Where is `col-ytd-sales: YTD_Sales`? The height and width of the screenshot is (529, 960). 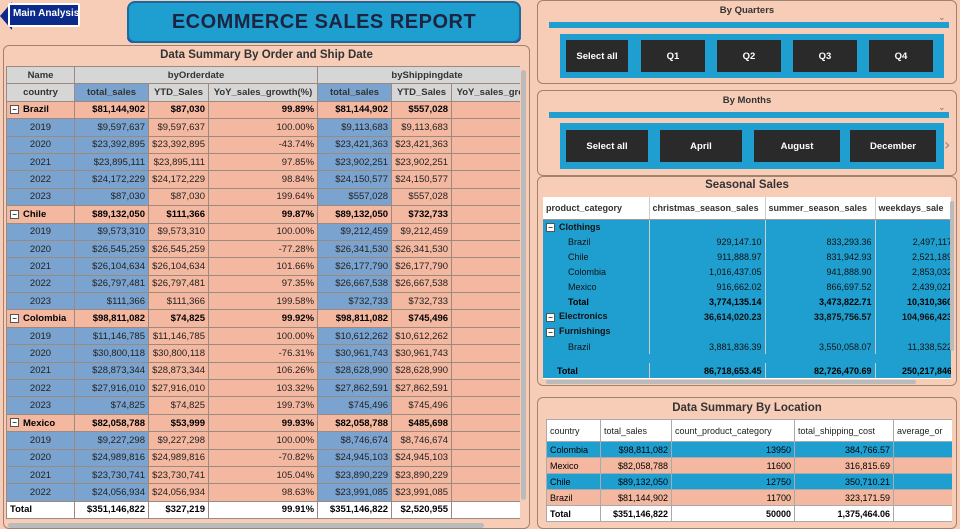 col-ytd-sales: YTD_Sales is located at coordinates (178, 92).